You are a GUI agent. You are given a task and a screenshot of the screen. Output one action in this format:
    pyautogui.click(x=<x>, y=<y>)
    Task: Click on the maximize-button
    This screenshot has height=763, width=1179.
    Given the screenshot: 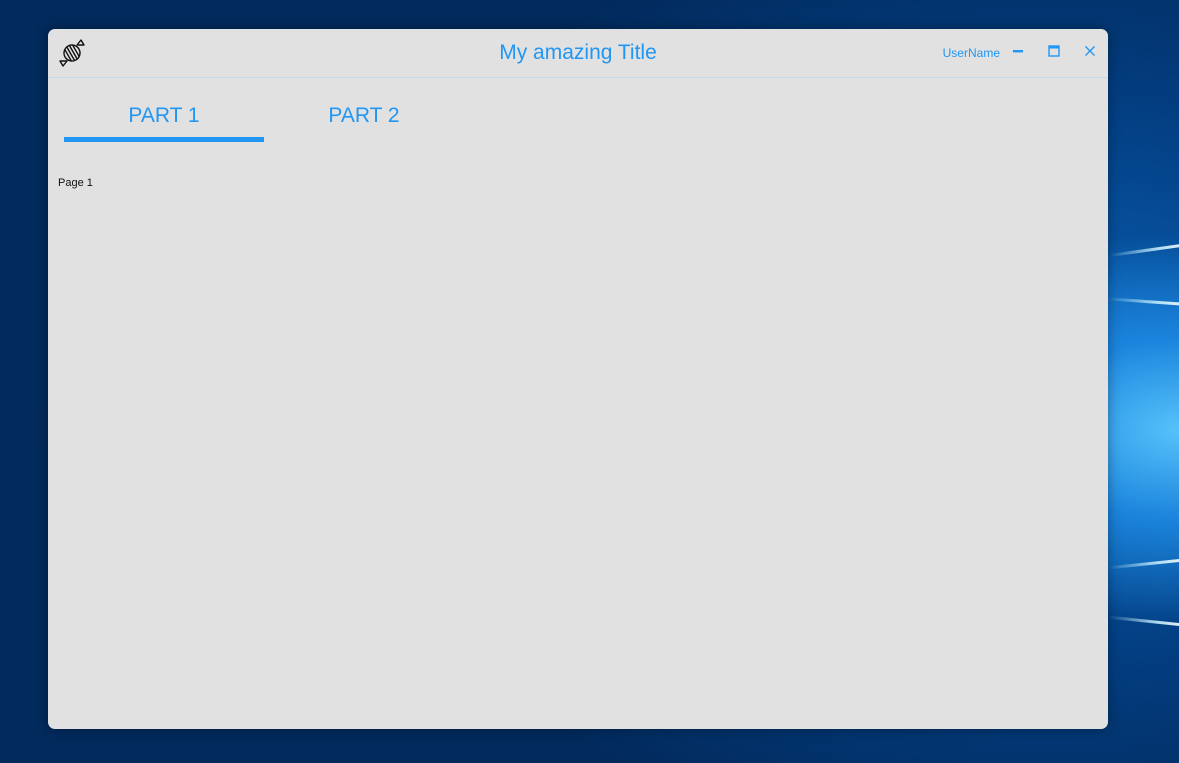 What is the action you would take?
    pyautogui.click(x=1054, y=53)
    